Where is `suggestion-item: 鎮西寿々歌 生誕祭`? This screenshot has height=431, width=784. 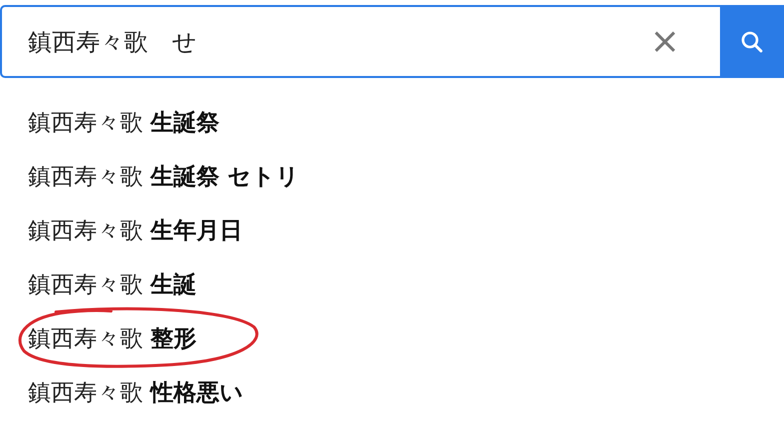
suggestion-item: 鎮西寿々歌 生誕祭 is located at coordinates (124, 122).